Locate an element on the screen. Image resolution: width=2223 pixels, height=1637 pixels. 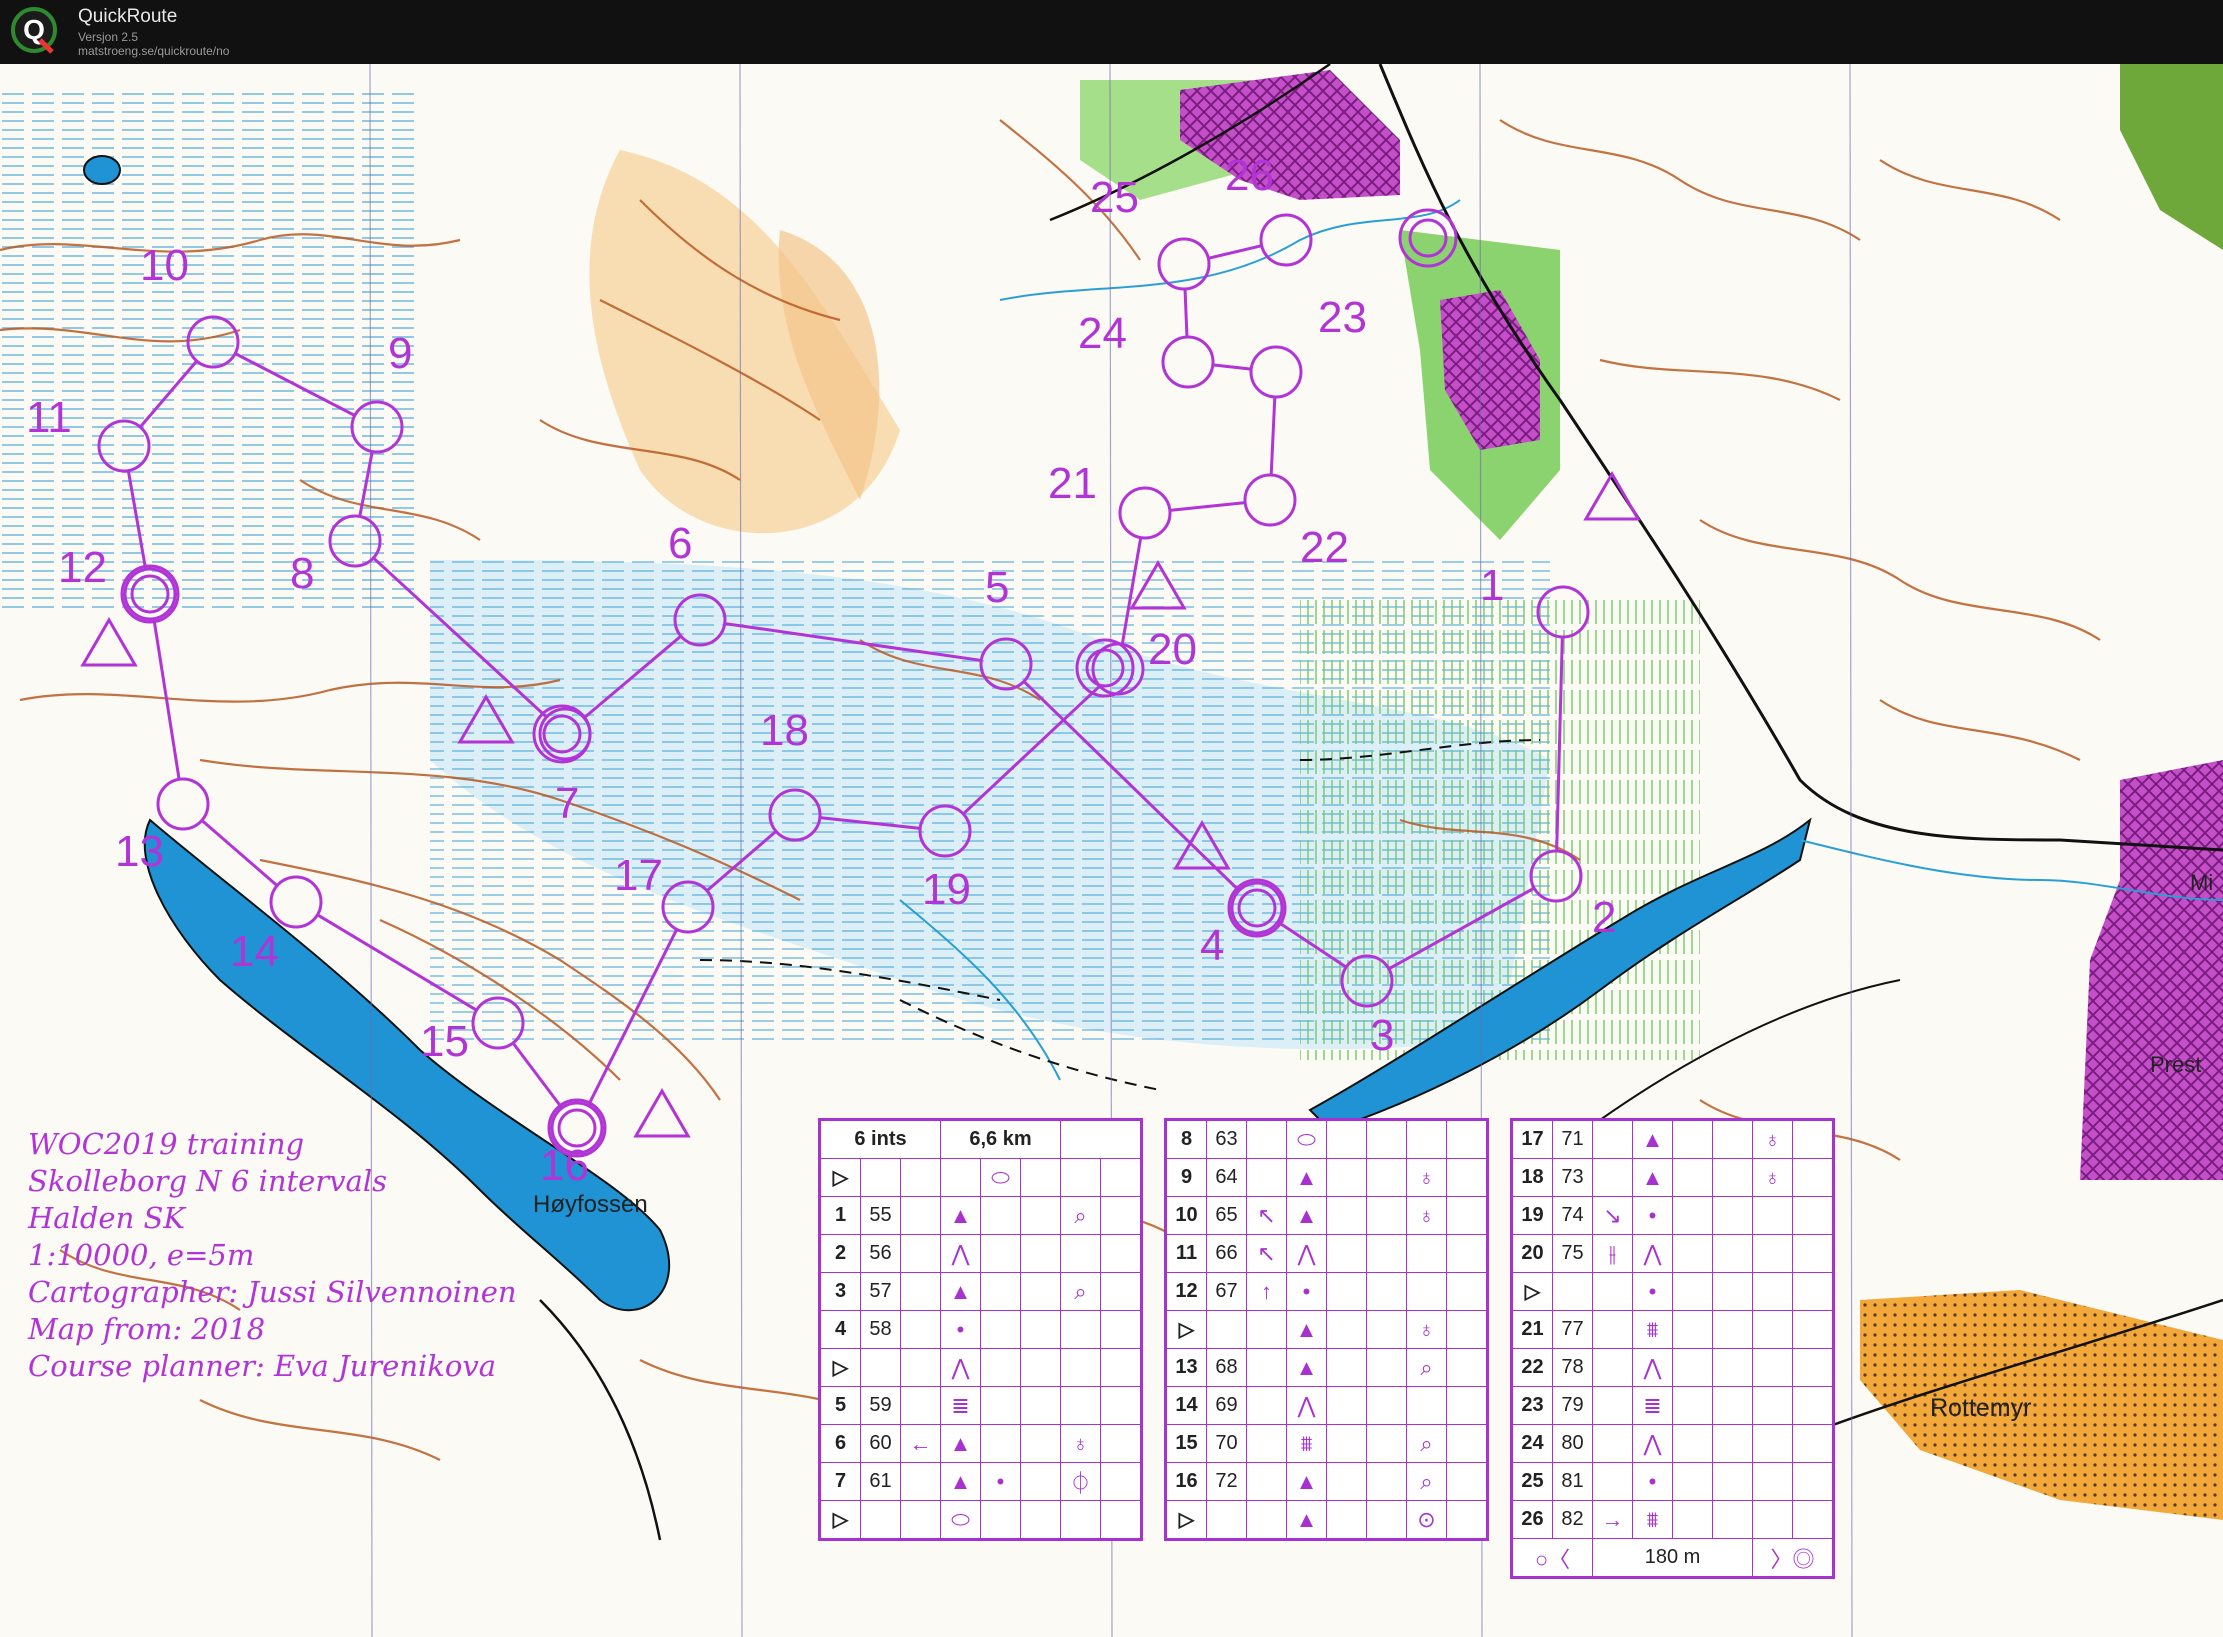
control-code: 59 is located at coordinates (880, 1405).